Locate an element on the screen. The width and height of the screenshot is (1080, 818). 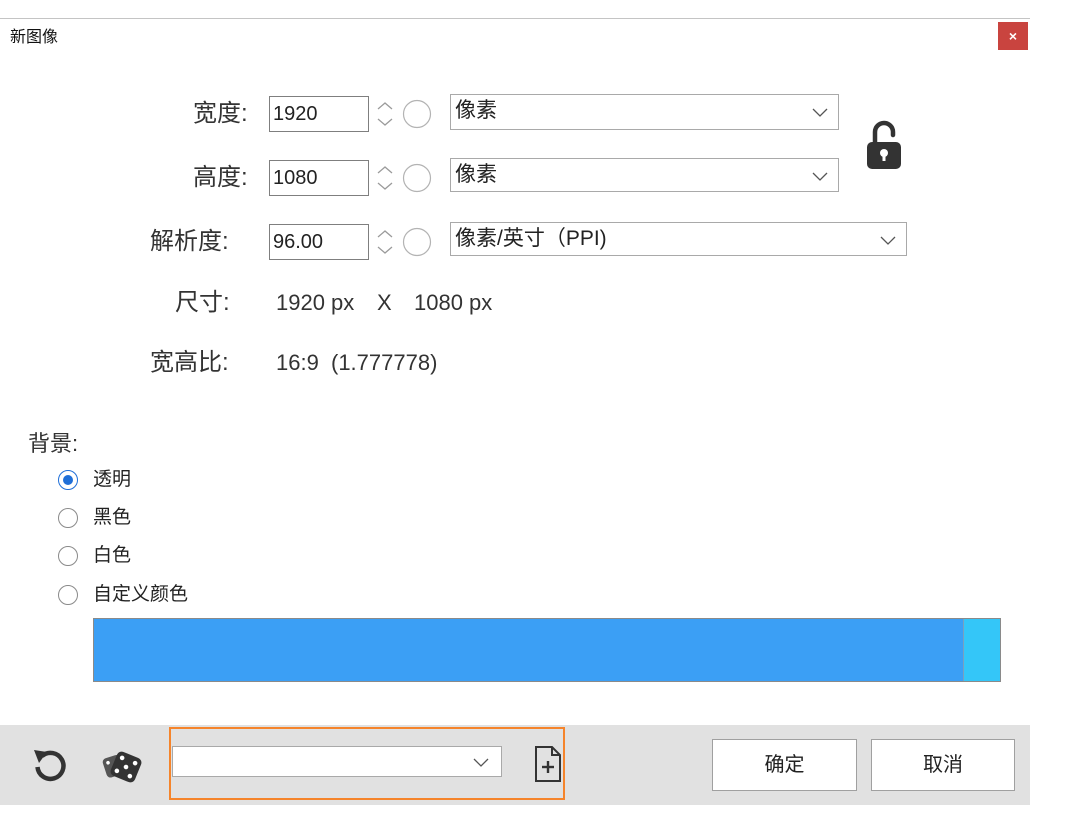
preset-select is located at coordinates (337, 761).